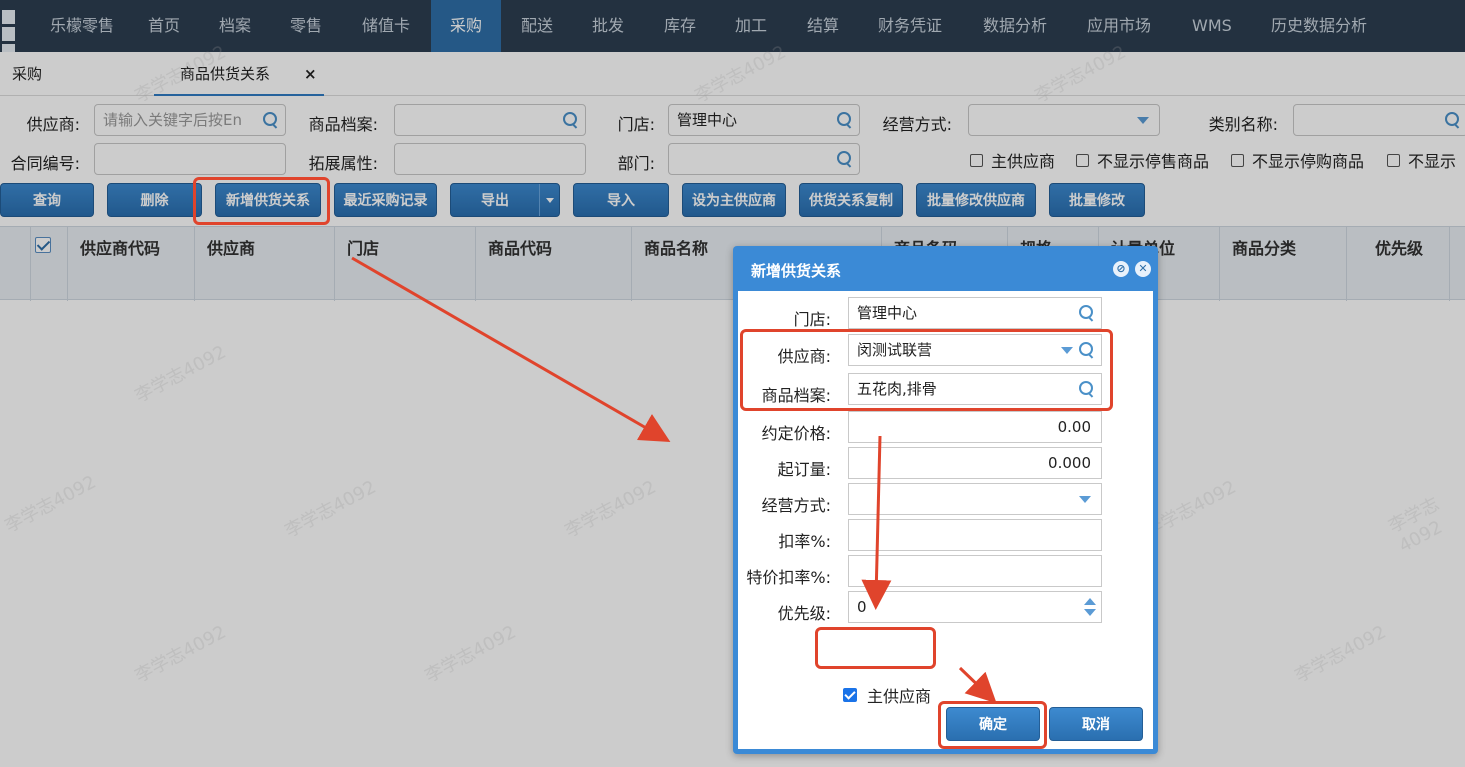 The image size is (1465, 767). Describe the element at coordinates (876, 522) in the screenshot. I see `arrow-to-checkbox` at that location.